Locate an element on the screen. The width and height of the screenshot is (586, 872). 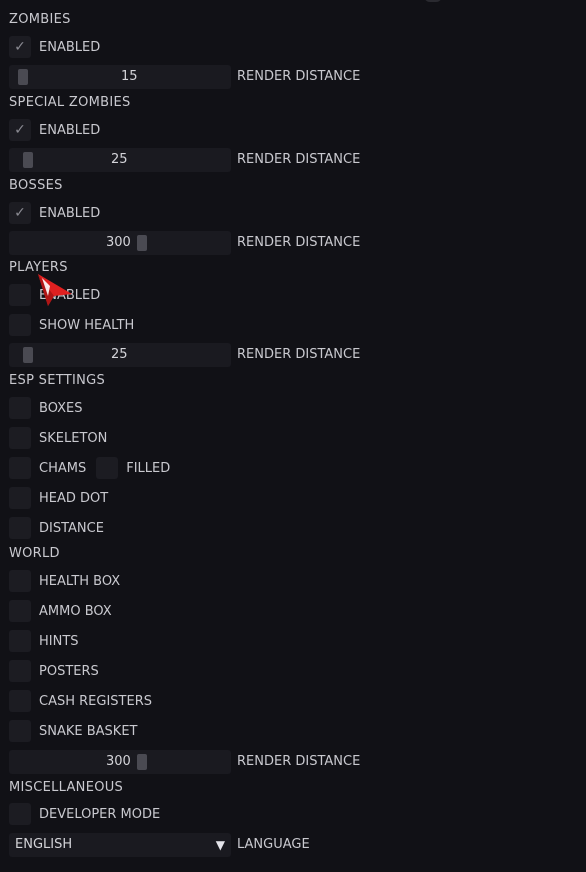
world-snake-basket-checkbox is located at coordinates (20, 731).